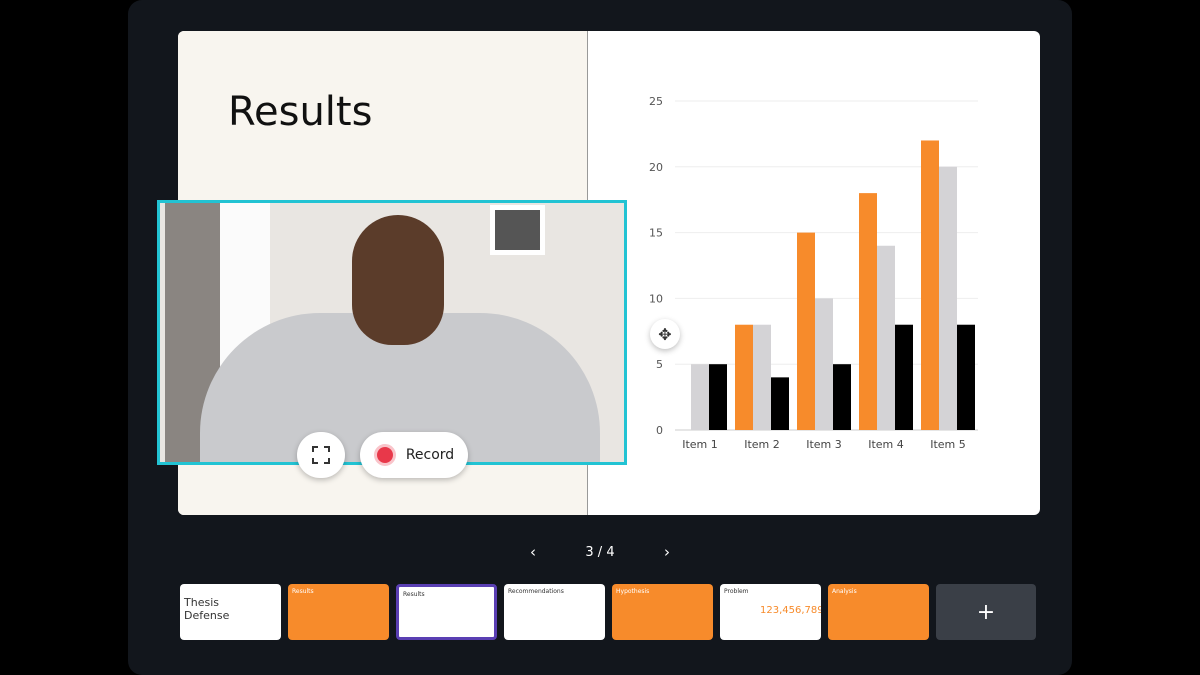 The height and width of the screenshot is (675, 1200). I want to click on slide-thumbnail: Recommendations, so click(554, 612).